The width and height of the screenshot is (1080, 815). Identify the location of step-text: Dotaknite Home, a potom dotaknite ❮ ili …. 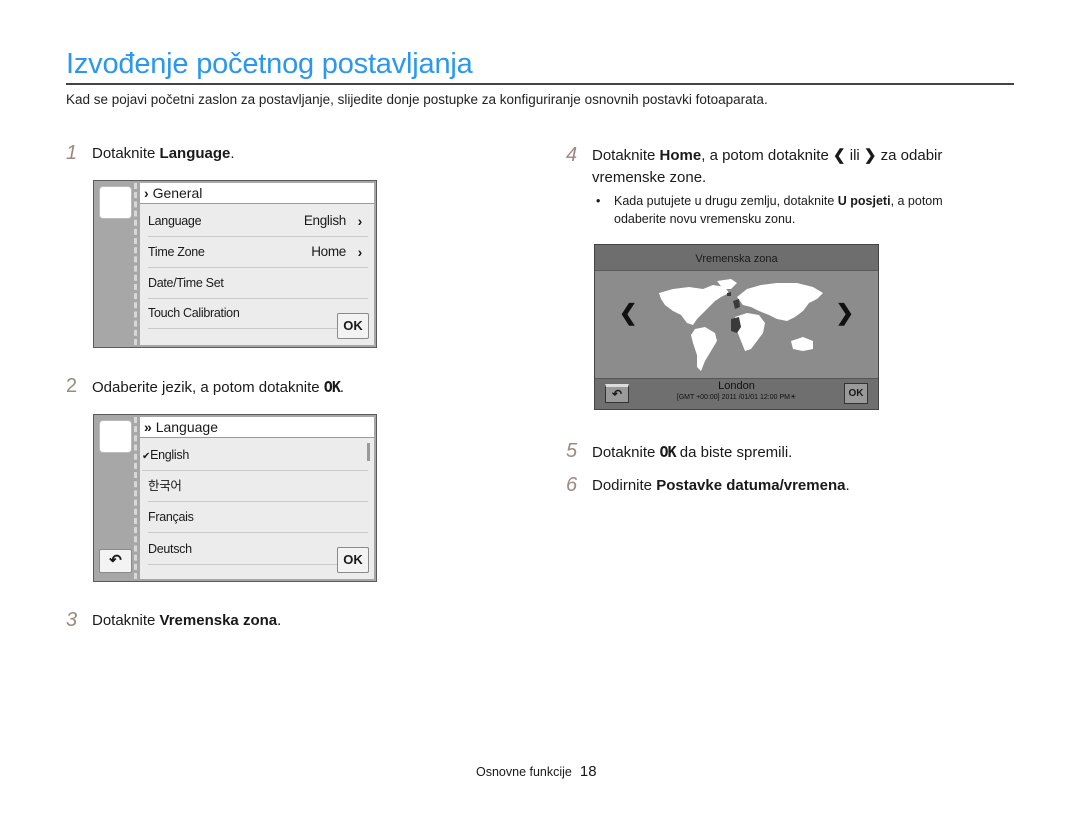
(767, 166).